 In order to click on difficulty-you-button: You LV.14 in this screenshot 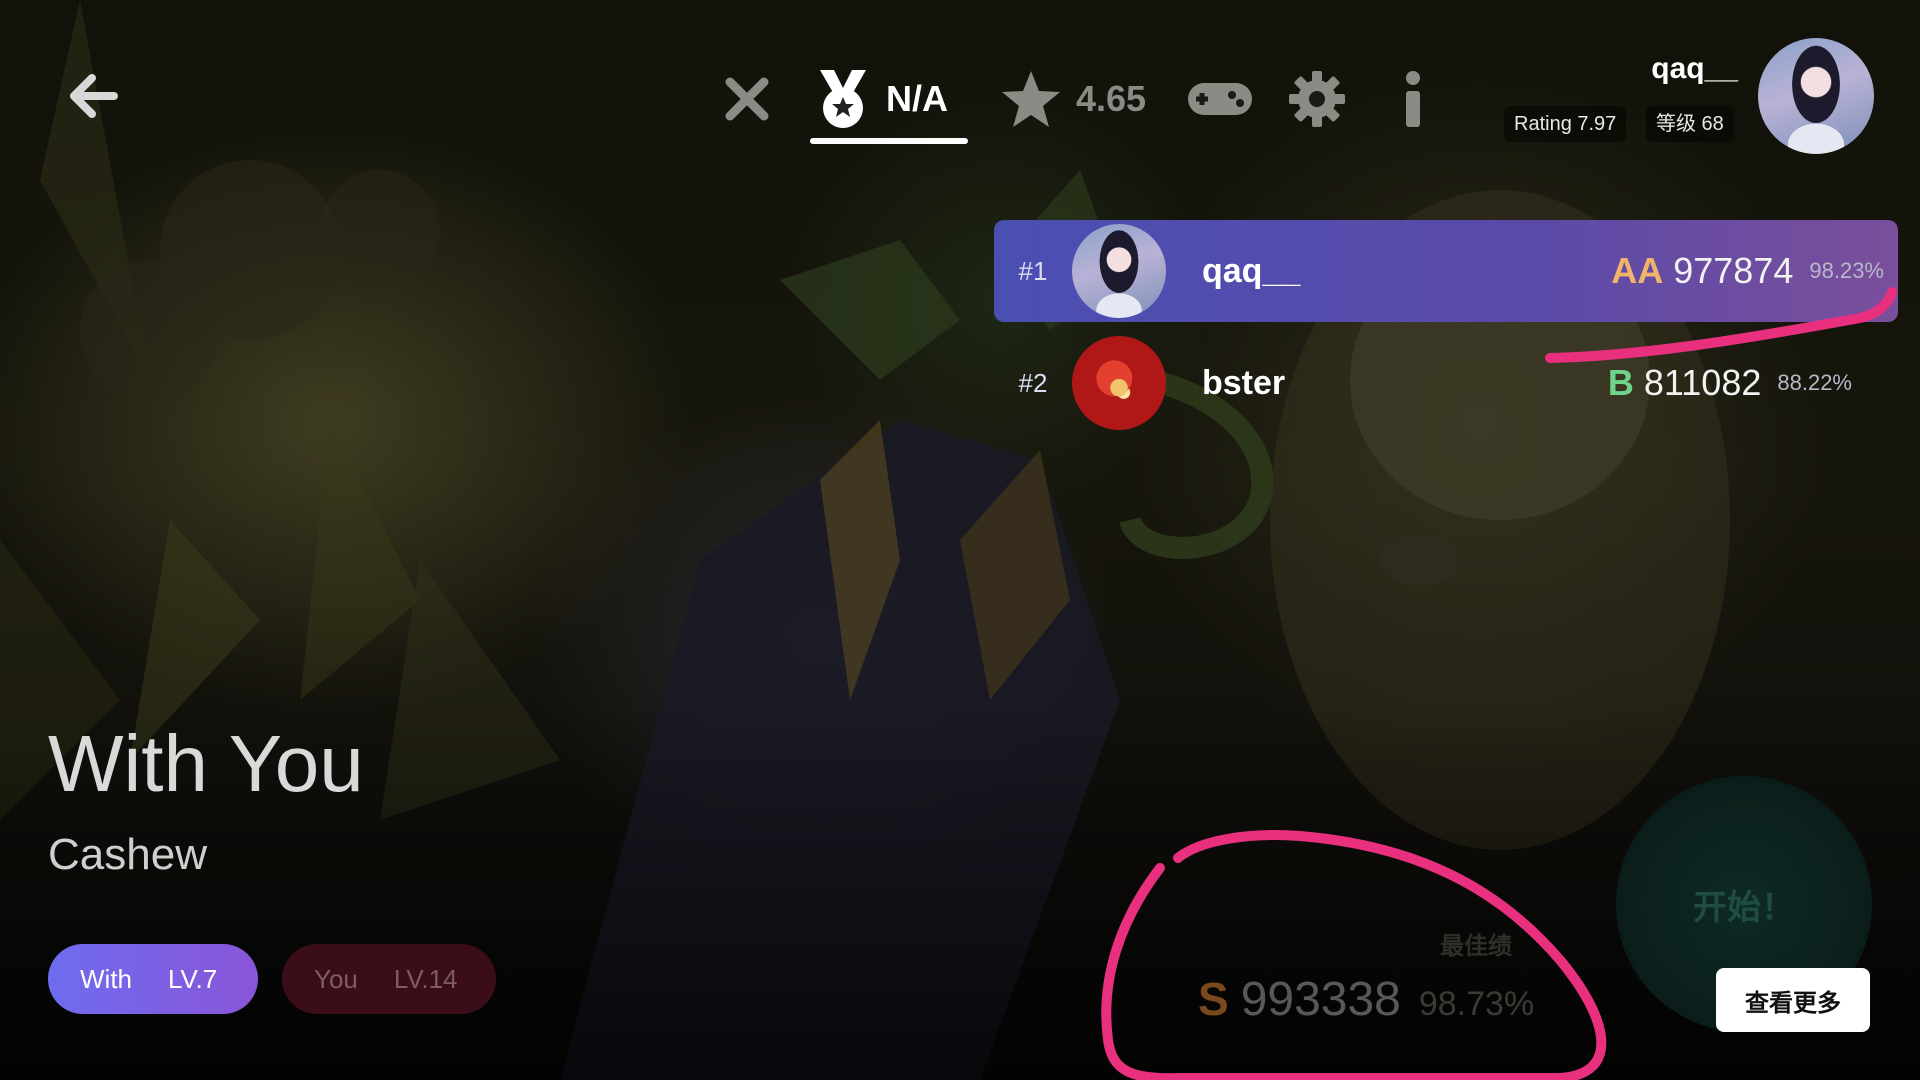, I will do `click(389, 979)`.